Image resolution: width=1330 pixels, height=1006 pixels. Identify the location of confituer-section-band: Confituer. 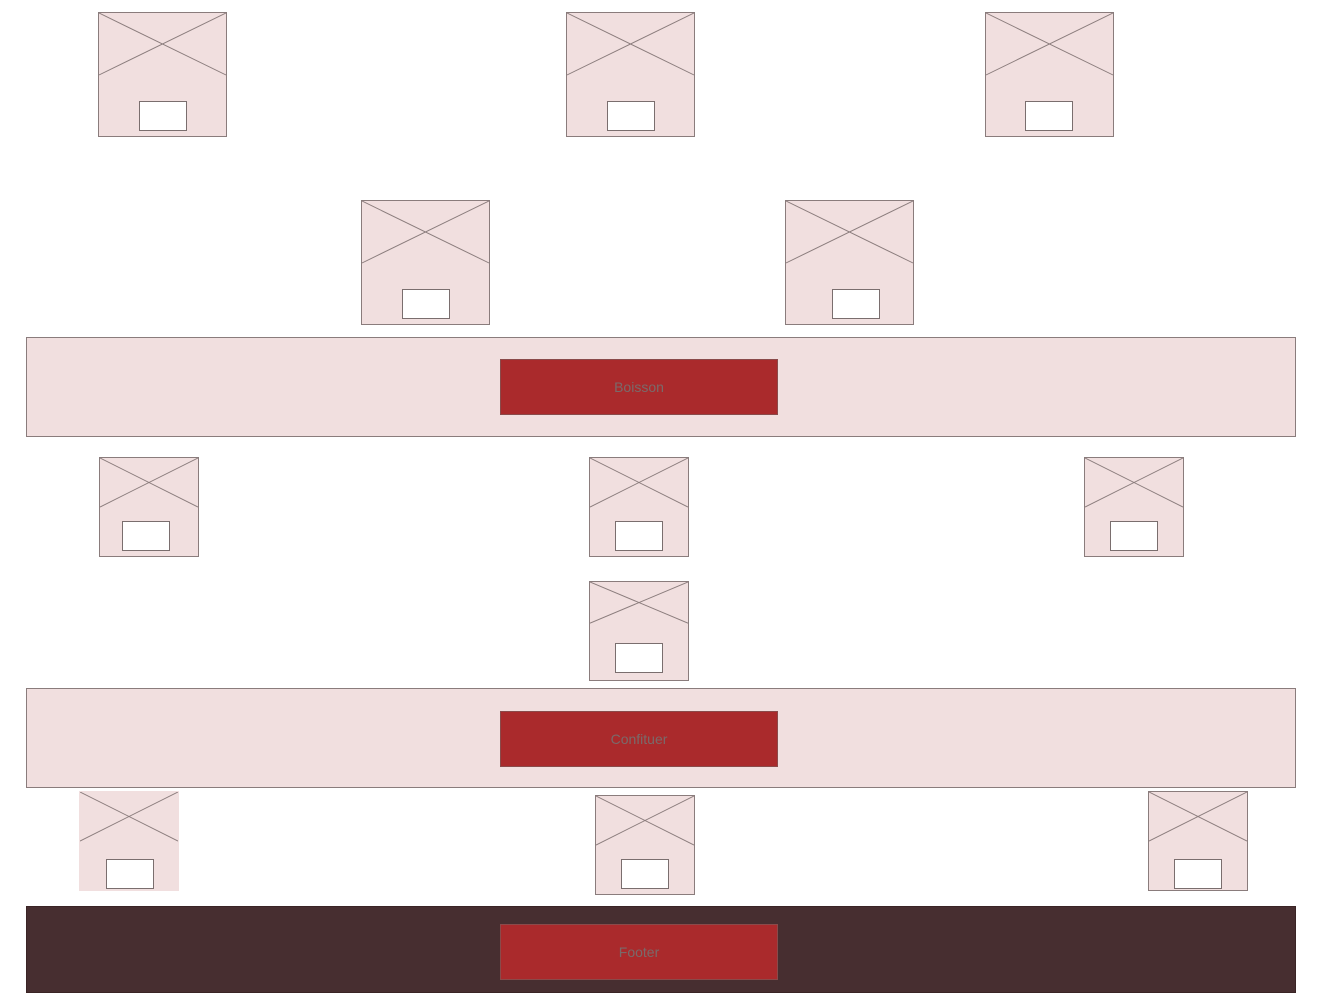
(661, 738).